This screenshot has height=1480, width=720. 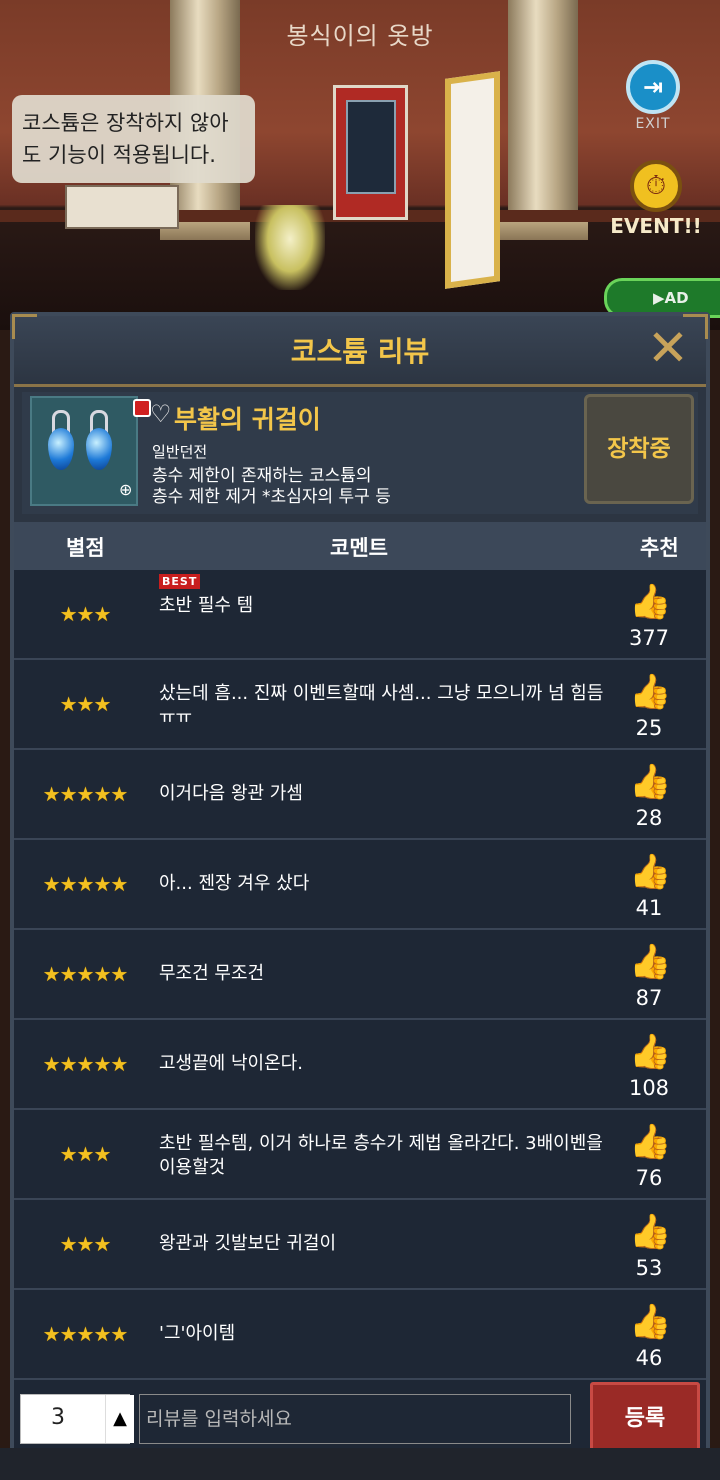 I want to click on review-row: ★★★★★ 이거다음 왕관 가셈 👍 28, so click(x=360, y=795).